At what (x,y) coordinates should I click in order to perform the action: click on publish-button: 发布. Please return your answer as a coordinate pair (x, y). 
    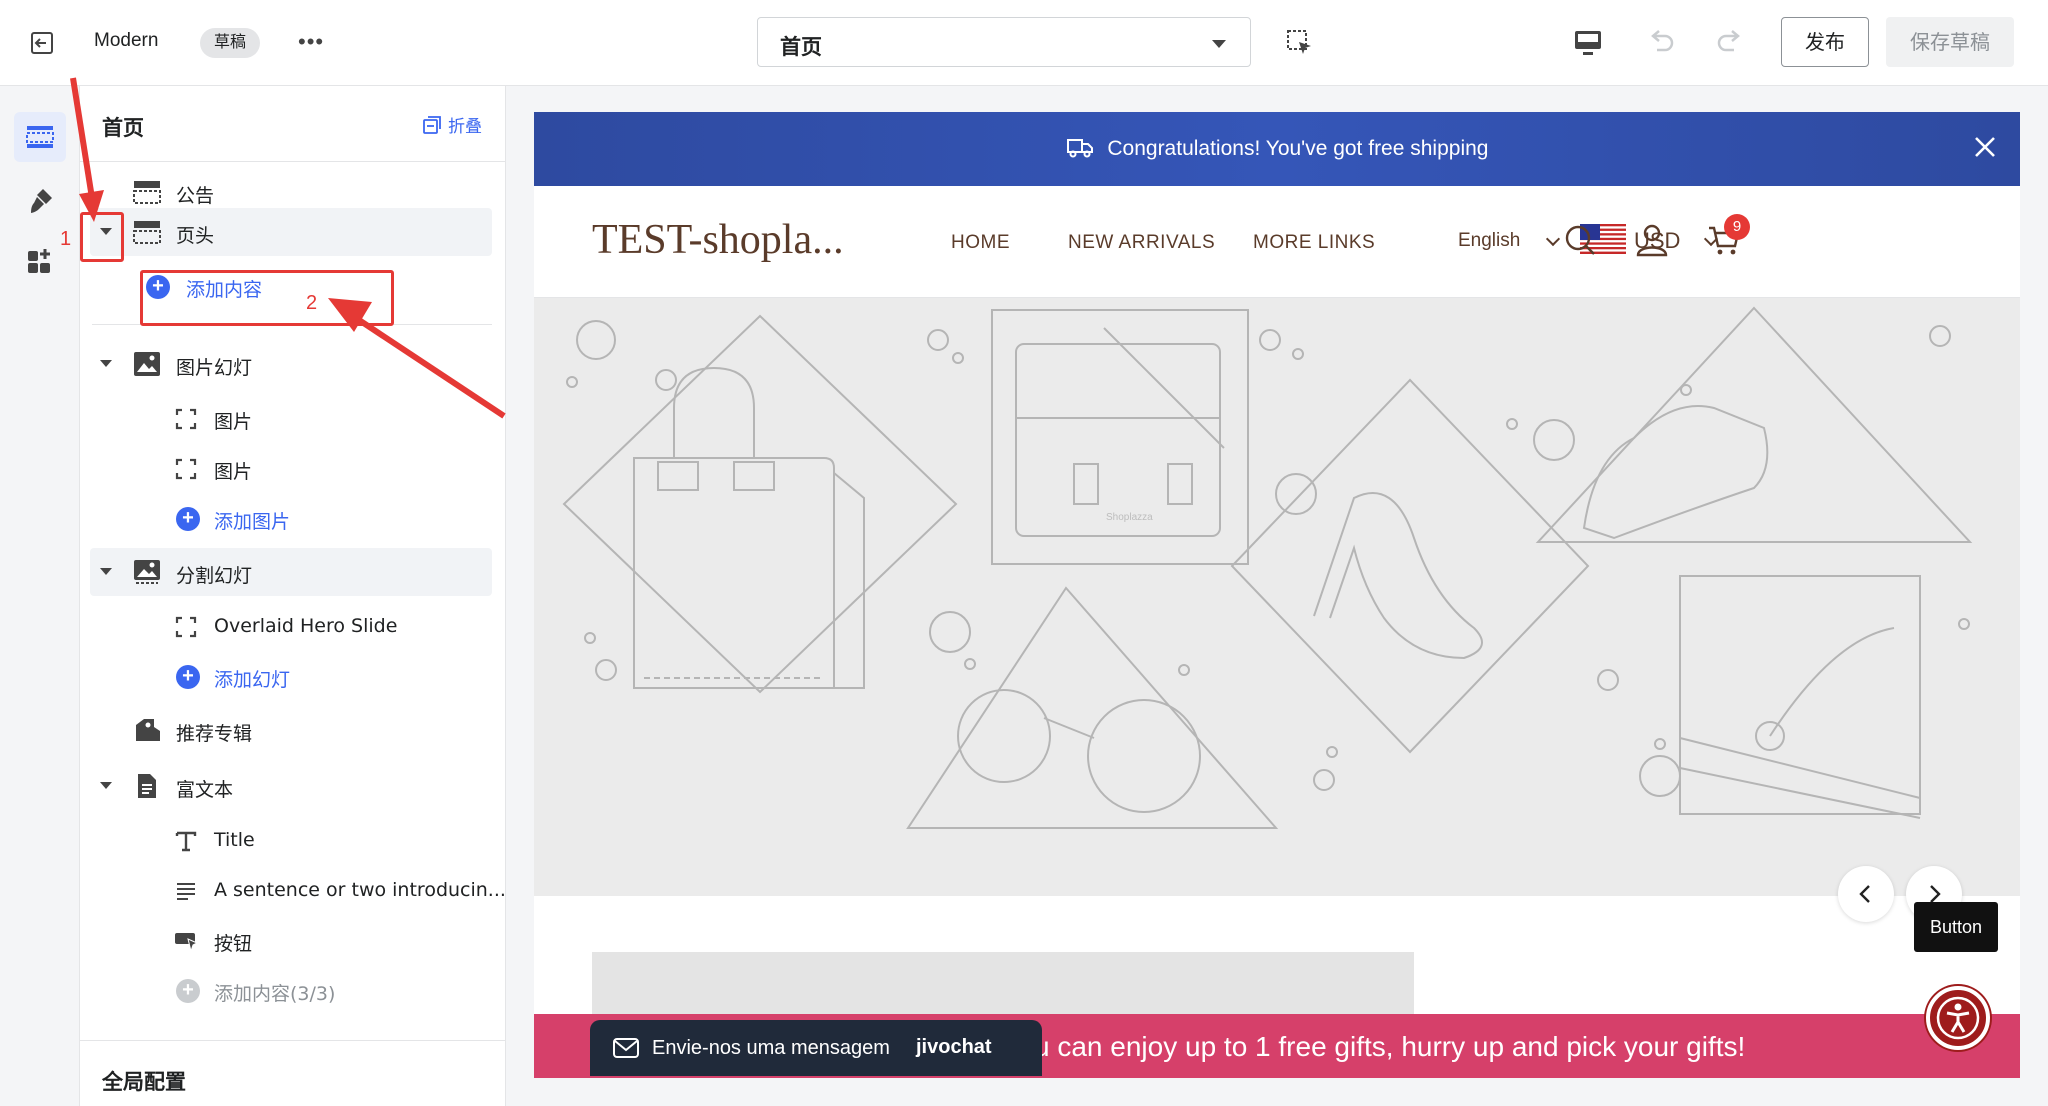
    Looking at the image, I should click on (1825, 42).